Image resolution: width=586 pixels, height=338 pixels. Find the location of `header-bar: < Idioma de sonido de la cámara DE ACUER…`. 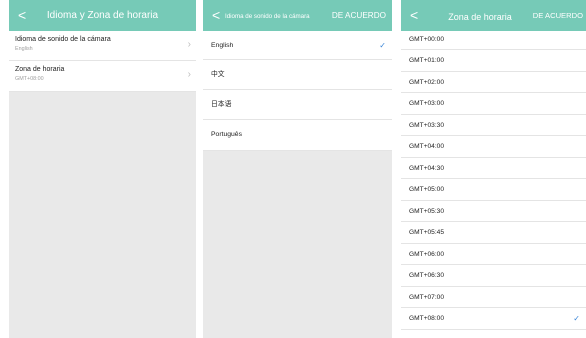

header-bar: < Idioma de sonido de la cámara DE ACUER… is located at coordinates (297, 15).